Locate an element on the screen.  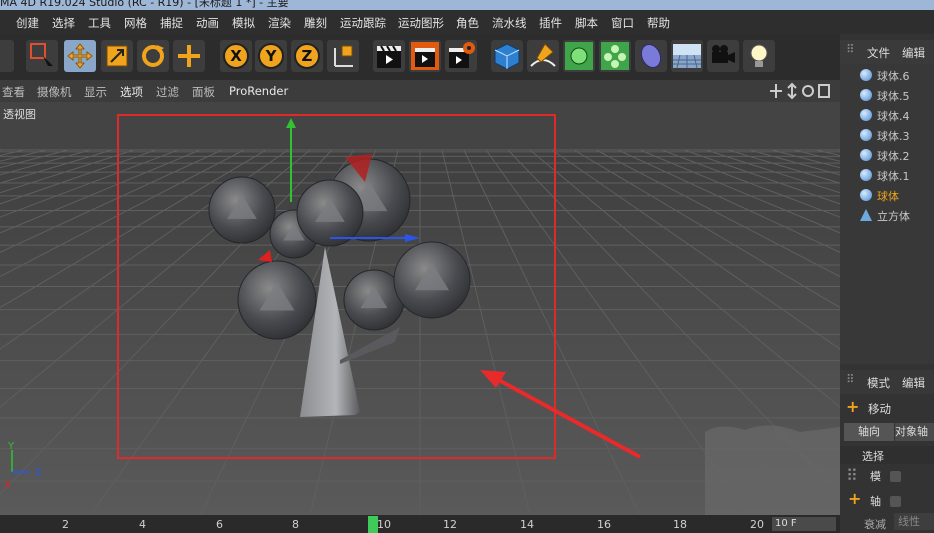
viewport-menu: 查看 摄像机 显示 选项 过滤 面板 ProRender is located at coordinates (420, 91).